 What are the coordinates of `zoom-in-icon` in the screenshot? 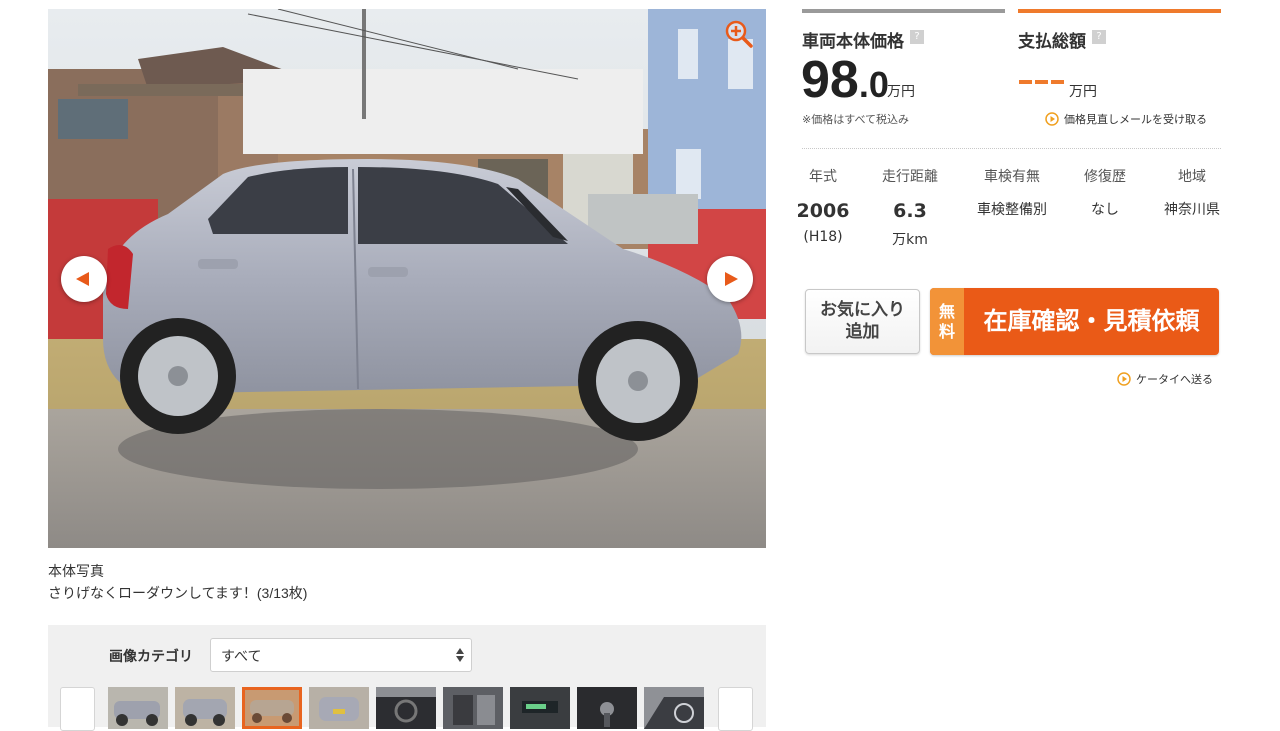 It's located at (739, 34).